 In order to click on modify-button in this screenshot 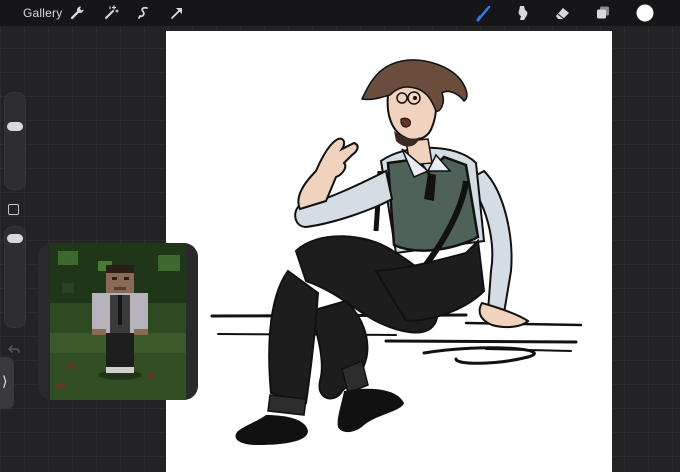, I will do `click(13, 209)`.